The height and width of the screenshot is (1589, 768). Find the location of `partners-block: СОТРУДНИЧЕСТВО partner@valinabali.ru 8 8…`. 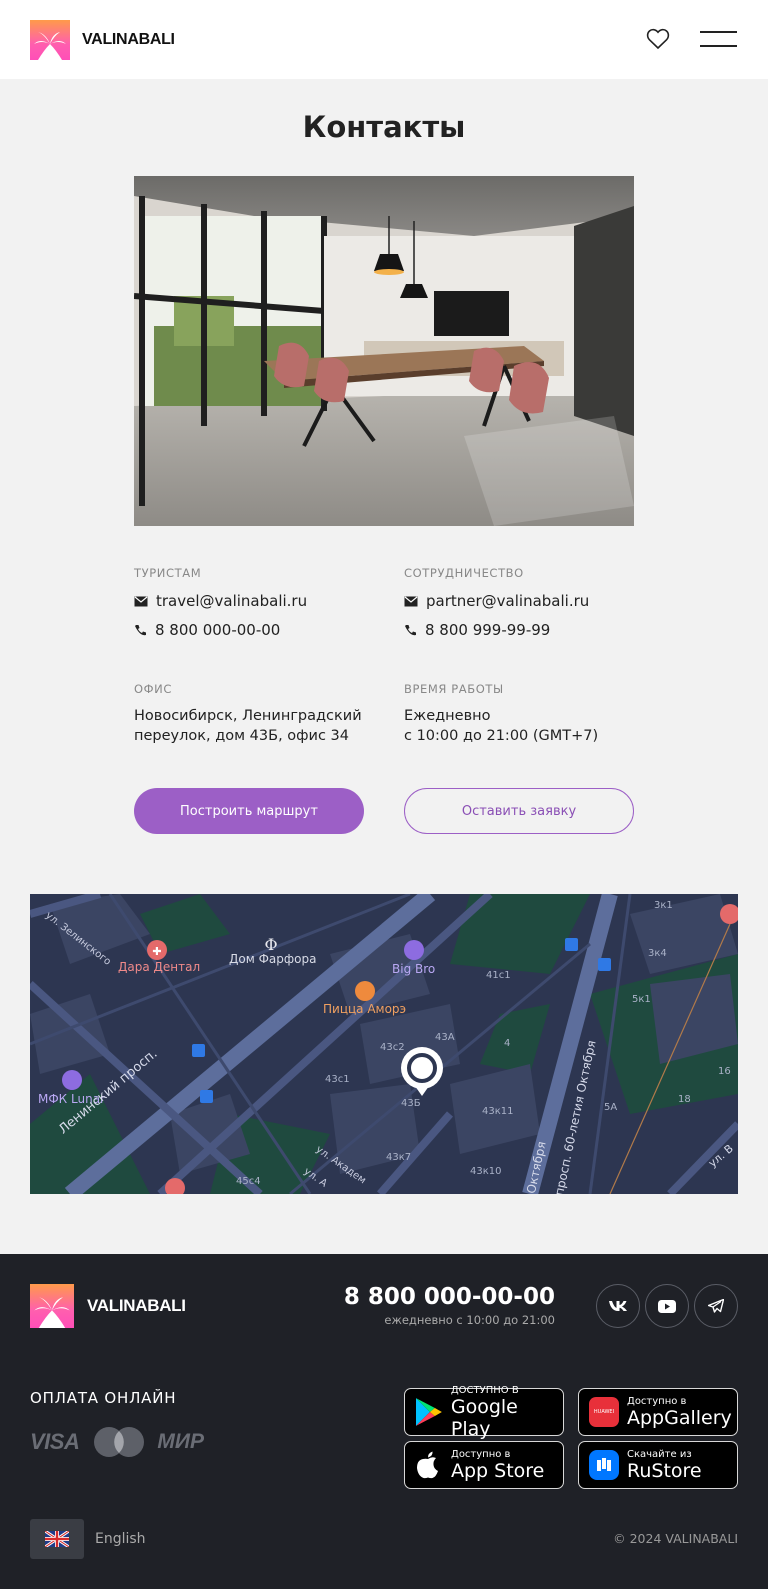

partners-block: СОТРУДНИЧЕСТВО partner@valinabali.ru 8 8… is located at coordinates (524, 602).